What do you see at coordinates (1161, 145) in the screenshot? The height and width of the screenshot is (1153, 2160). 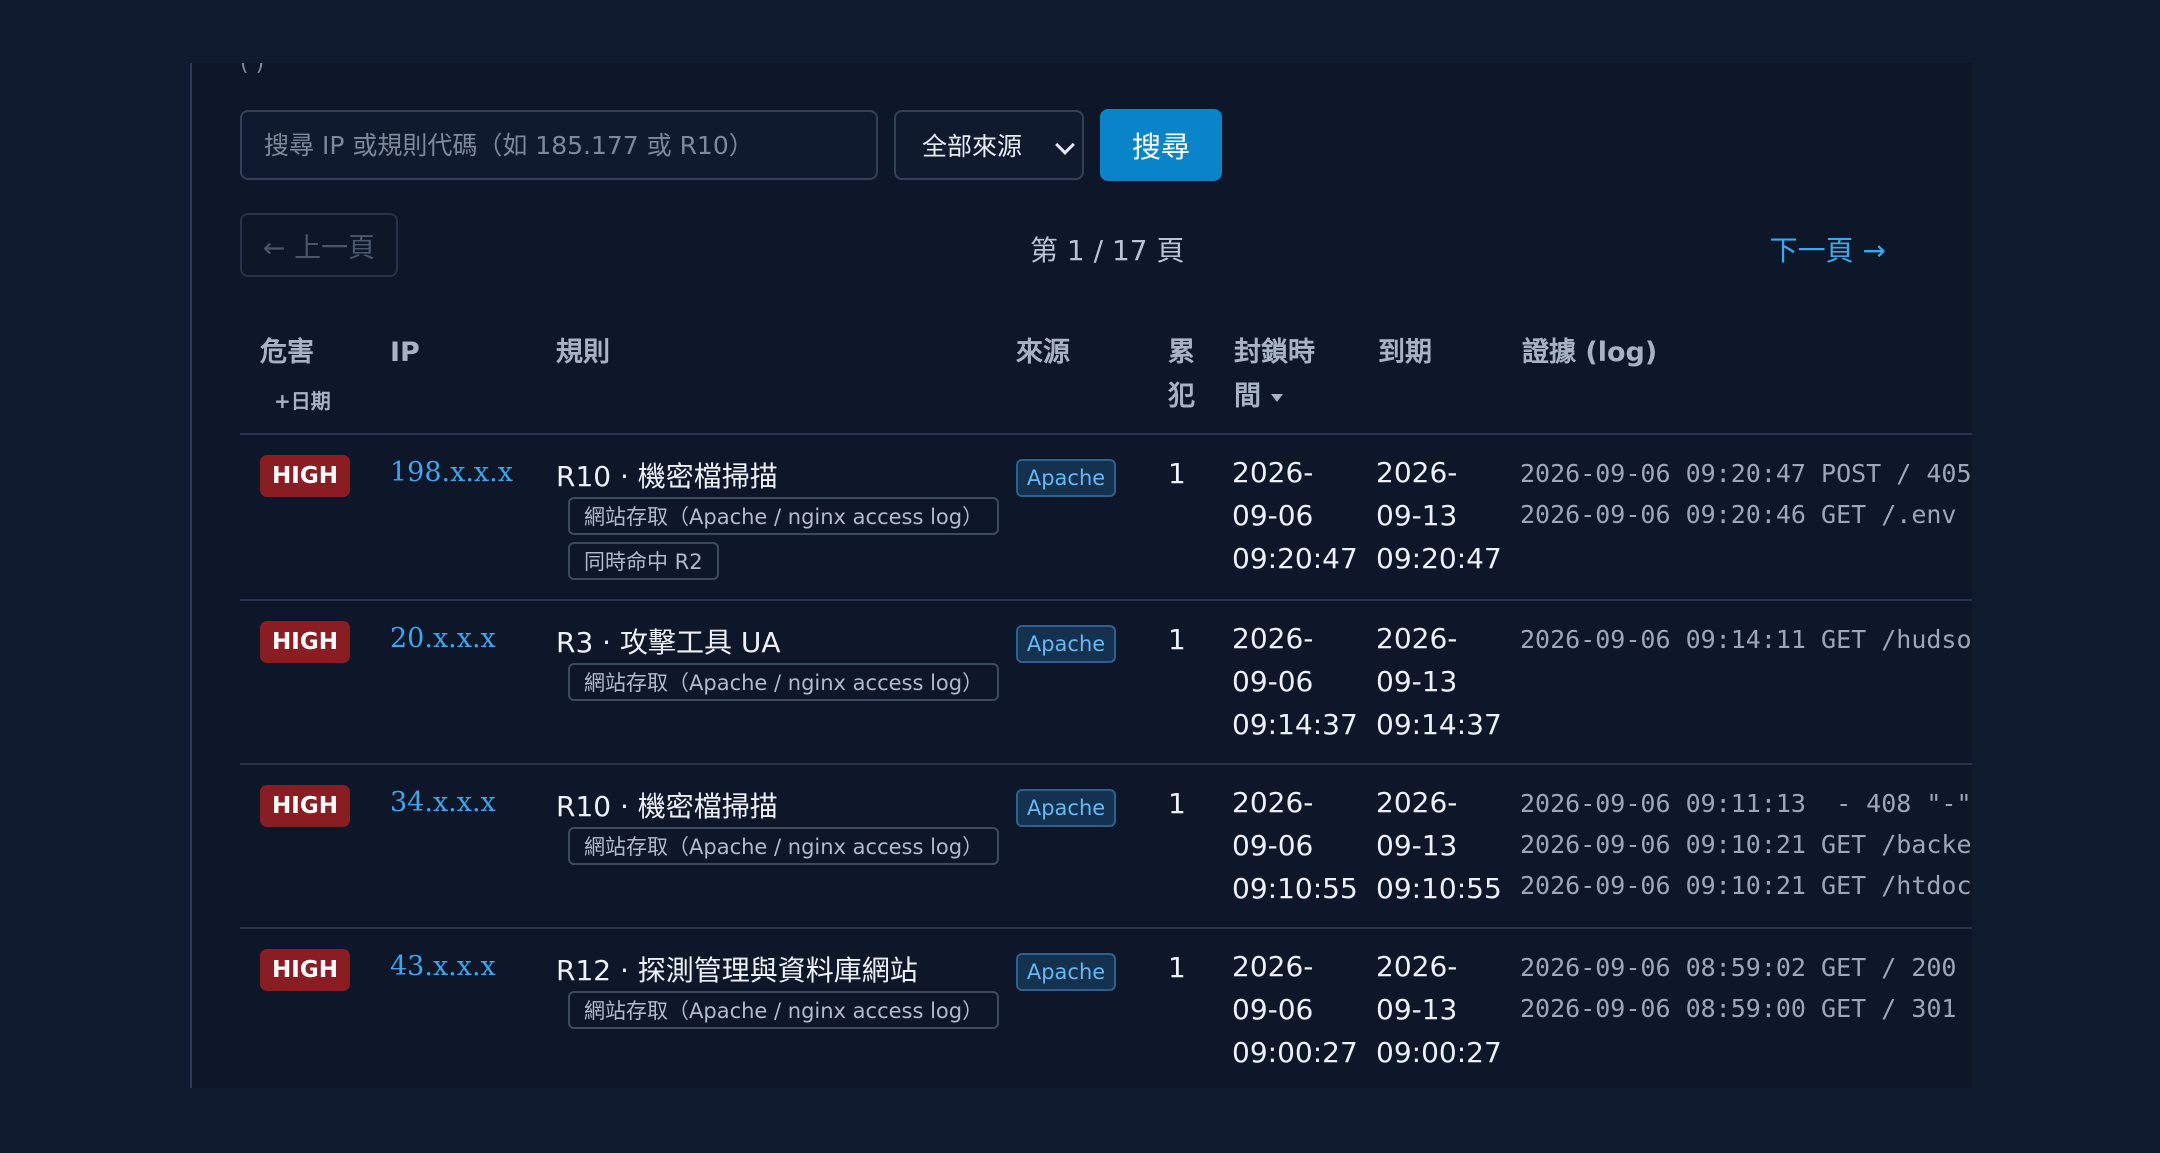 I see `search-button: 搜尋` at bounding box center [1161, 145].